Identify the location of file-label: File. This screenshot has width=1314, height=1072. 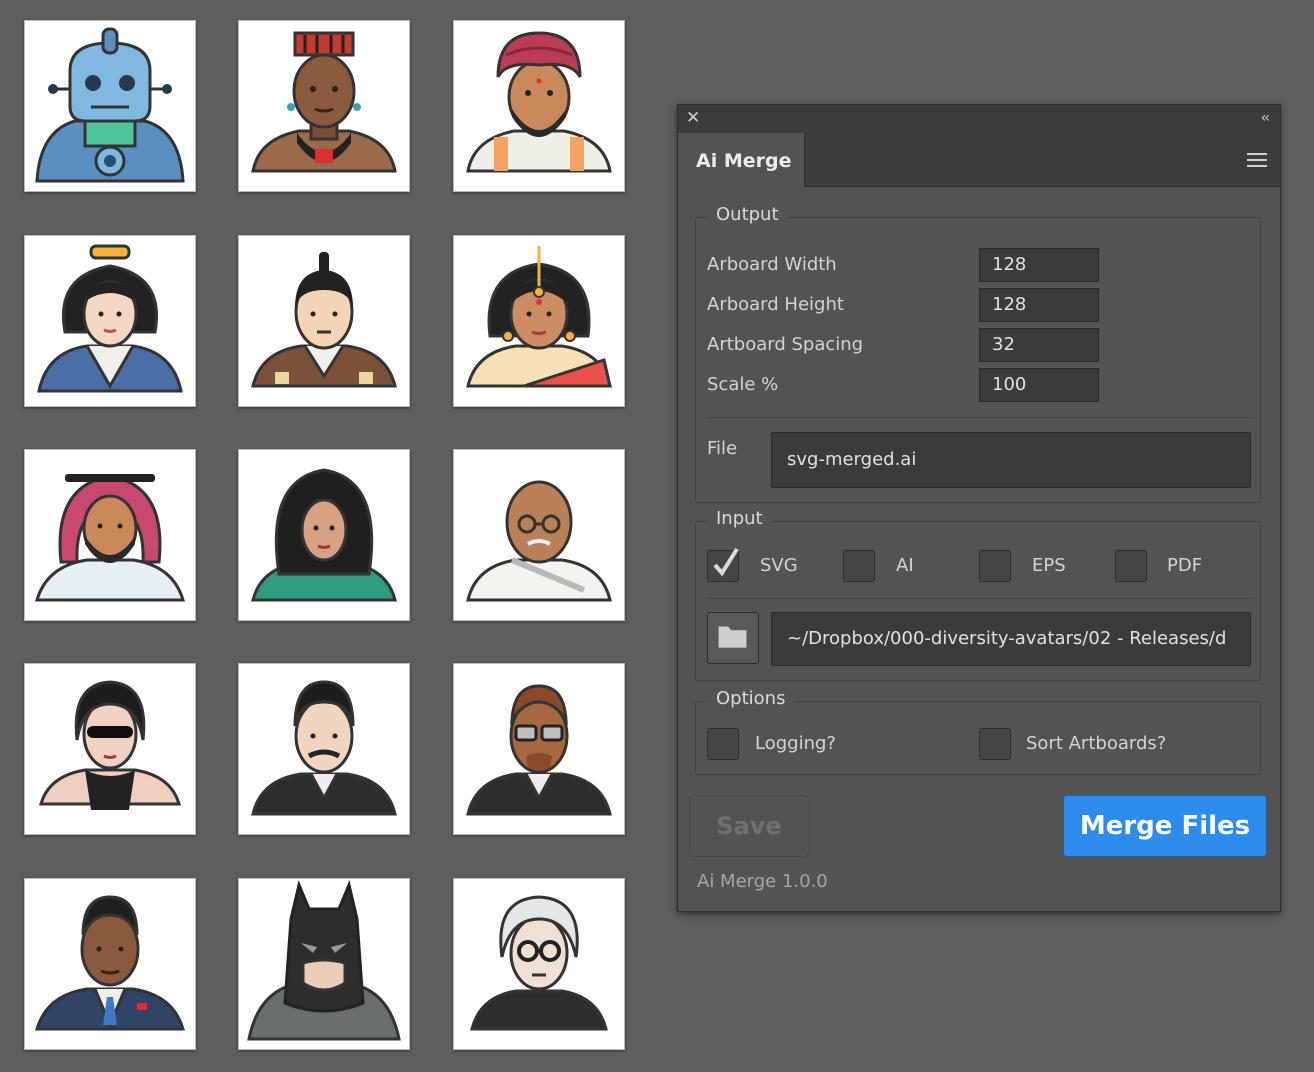
(722, 448).